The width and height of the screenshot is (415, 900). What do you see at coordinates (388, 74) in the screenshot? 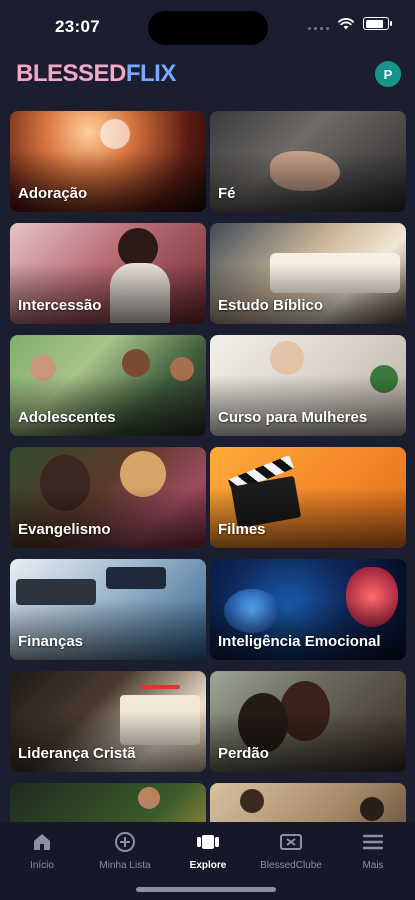
I see `profile-avatar: P` at bounding box center [388, 74].